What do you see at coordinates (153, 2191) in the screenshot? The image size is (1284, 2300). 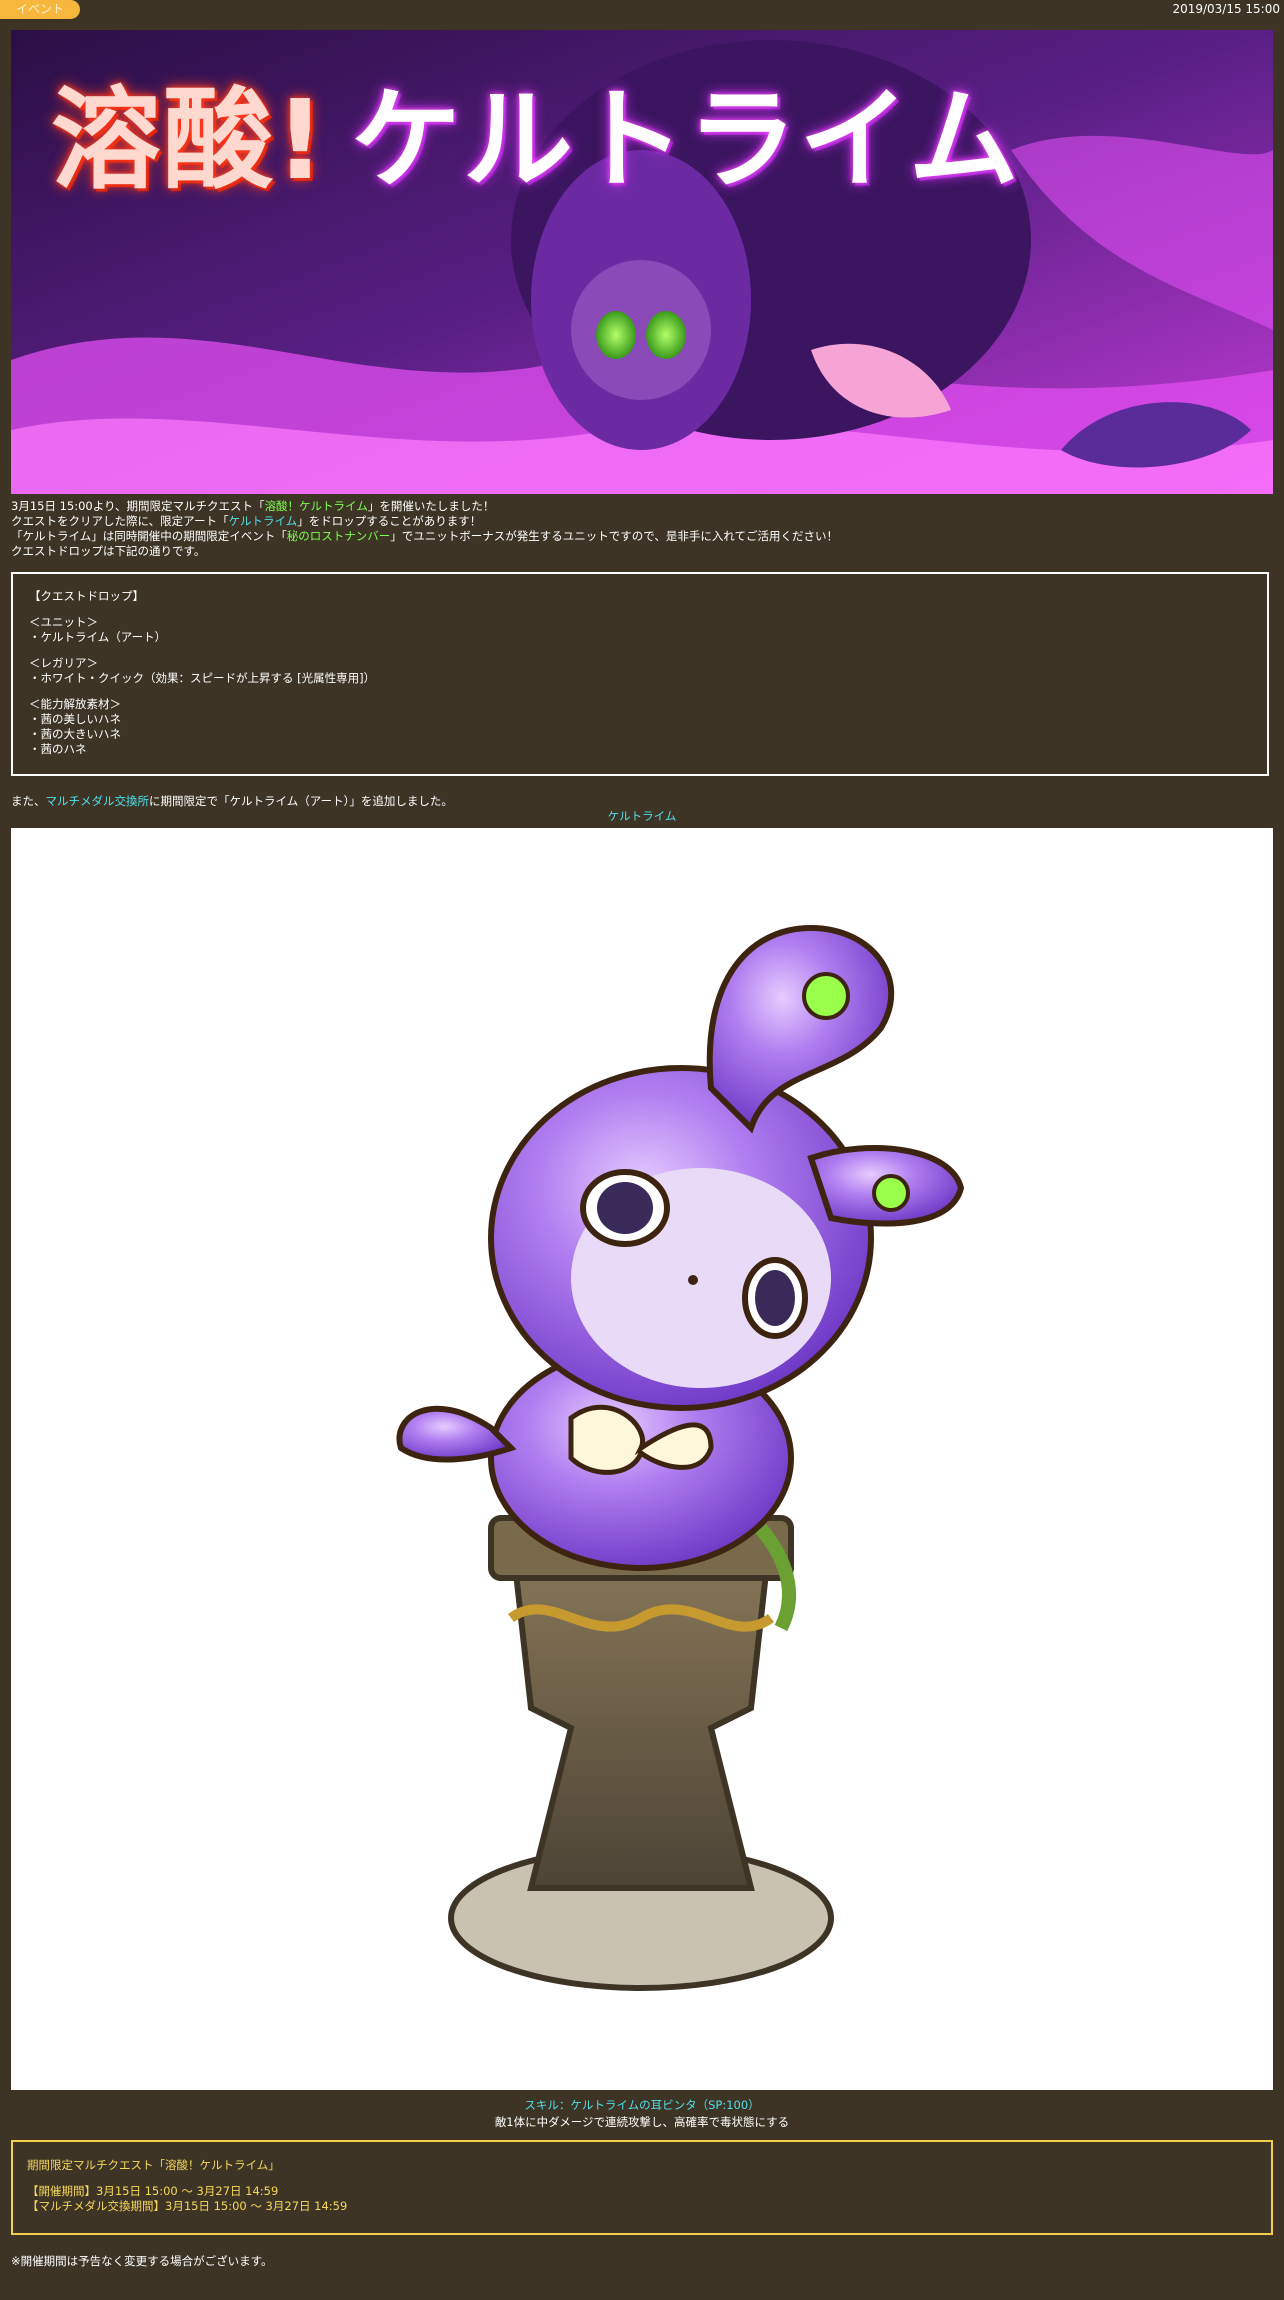 I see `event-period: 【開催期間】3月15日 15:00 ～ 3月27日 14:59` at bounding box center [153, 2191].